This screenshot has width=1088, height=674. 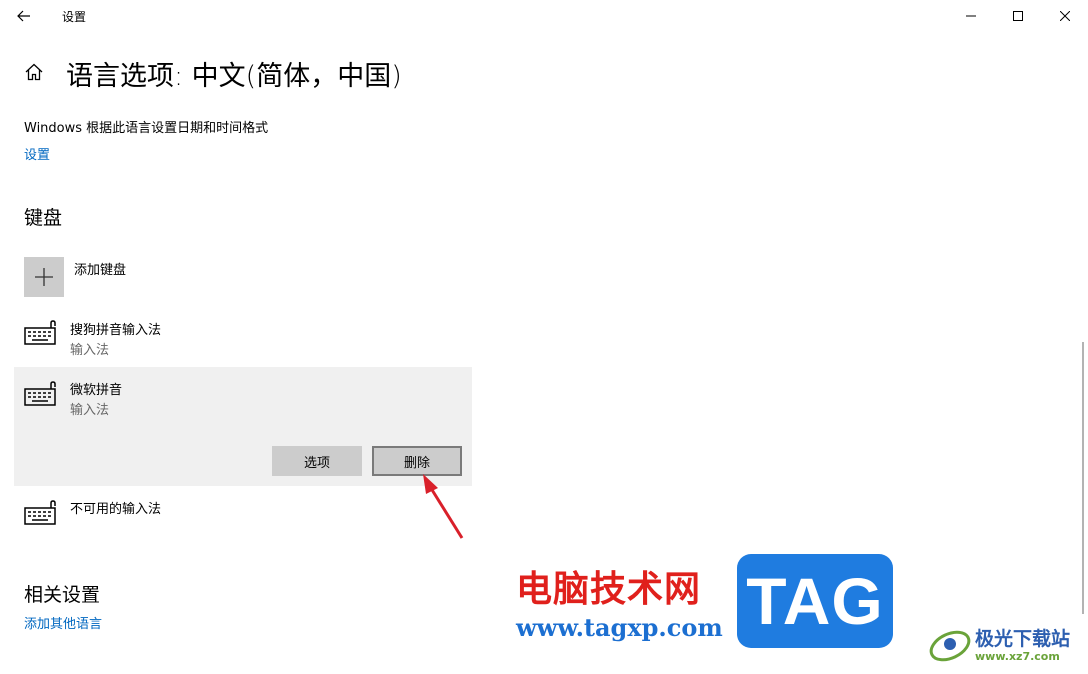 I want to click on close-button, so click(x=1065, y=16).